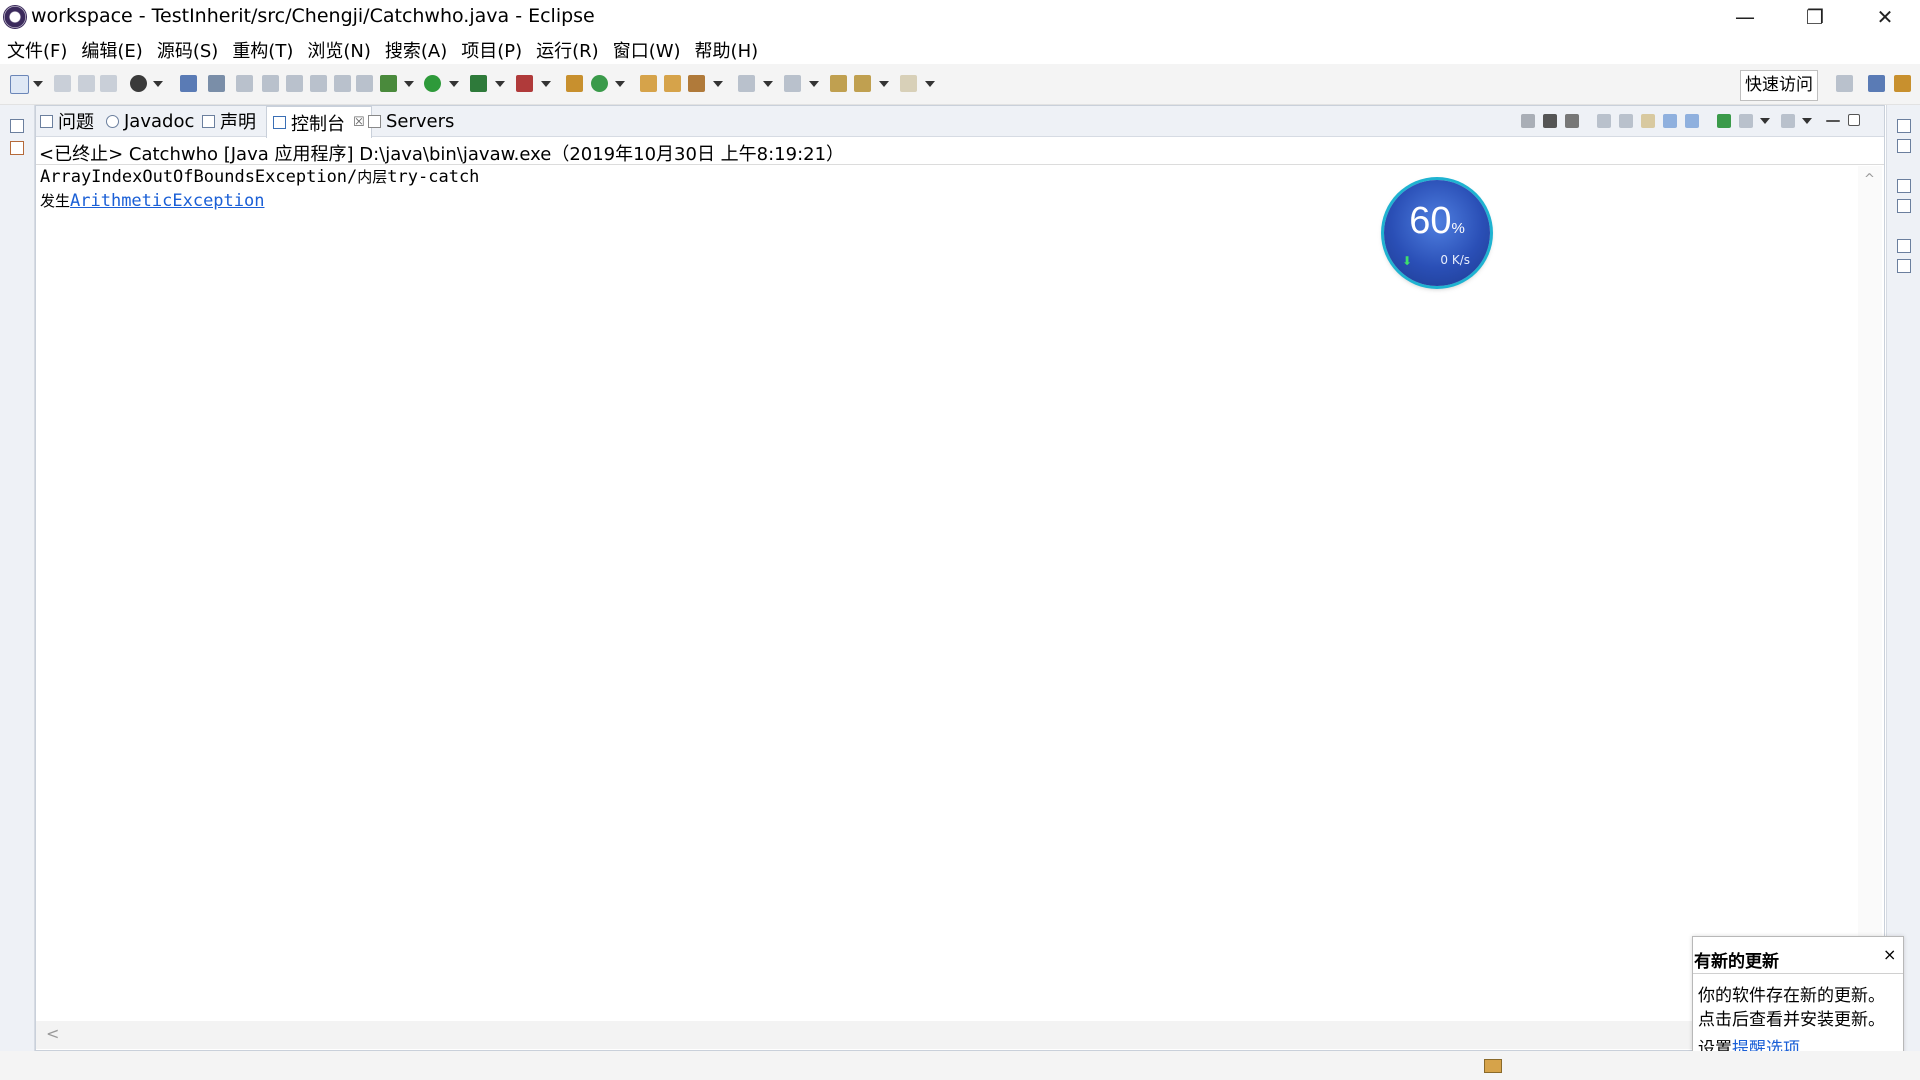  What do you see at coordinates (416, 49) in the screenshot?
I see `menu-search: 搜索(A)` at bounding box center [416, 49].